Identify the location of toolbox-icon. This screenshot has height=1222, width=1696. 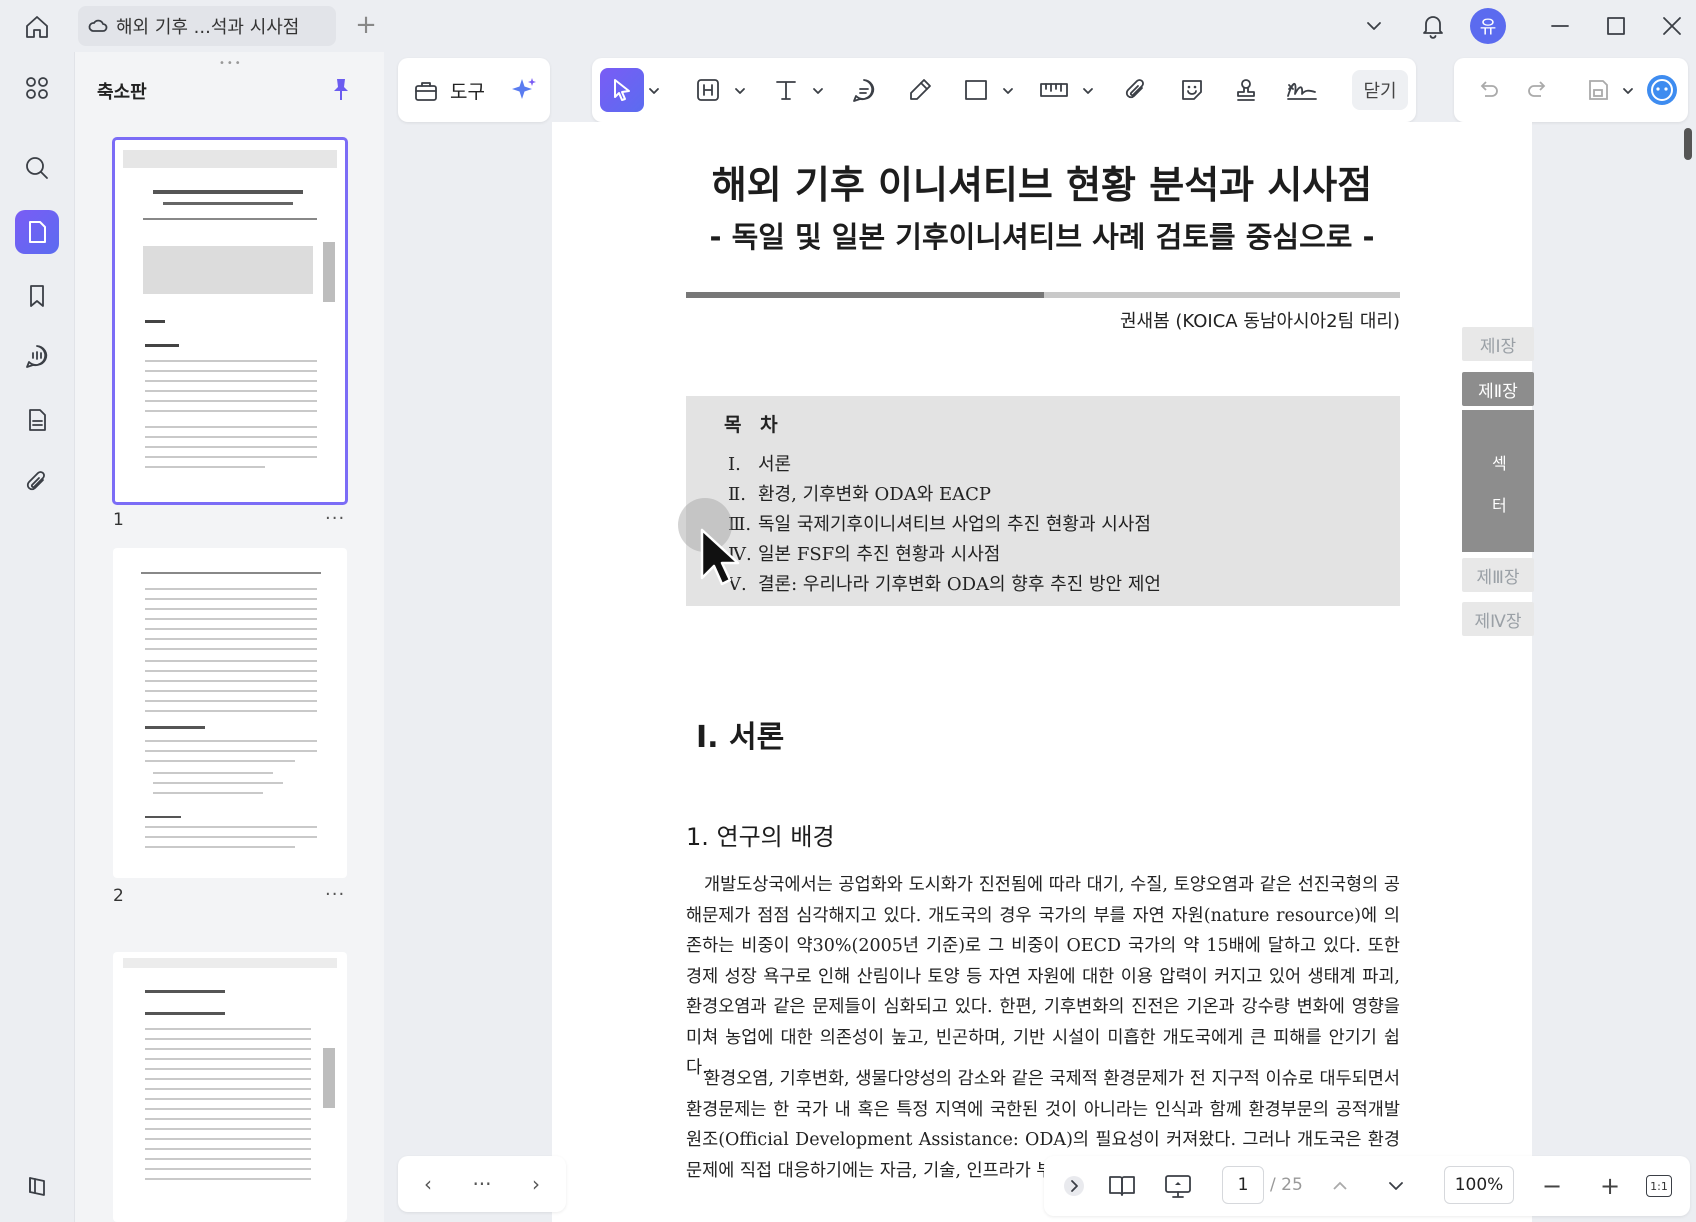
(426, 90).